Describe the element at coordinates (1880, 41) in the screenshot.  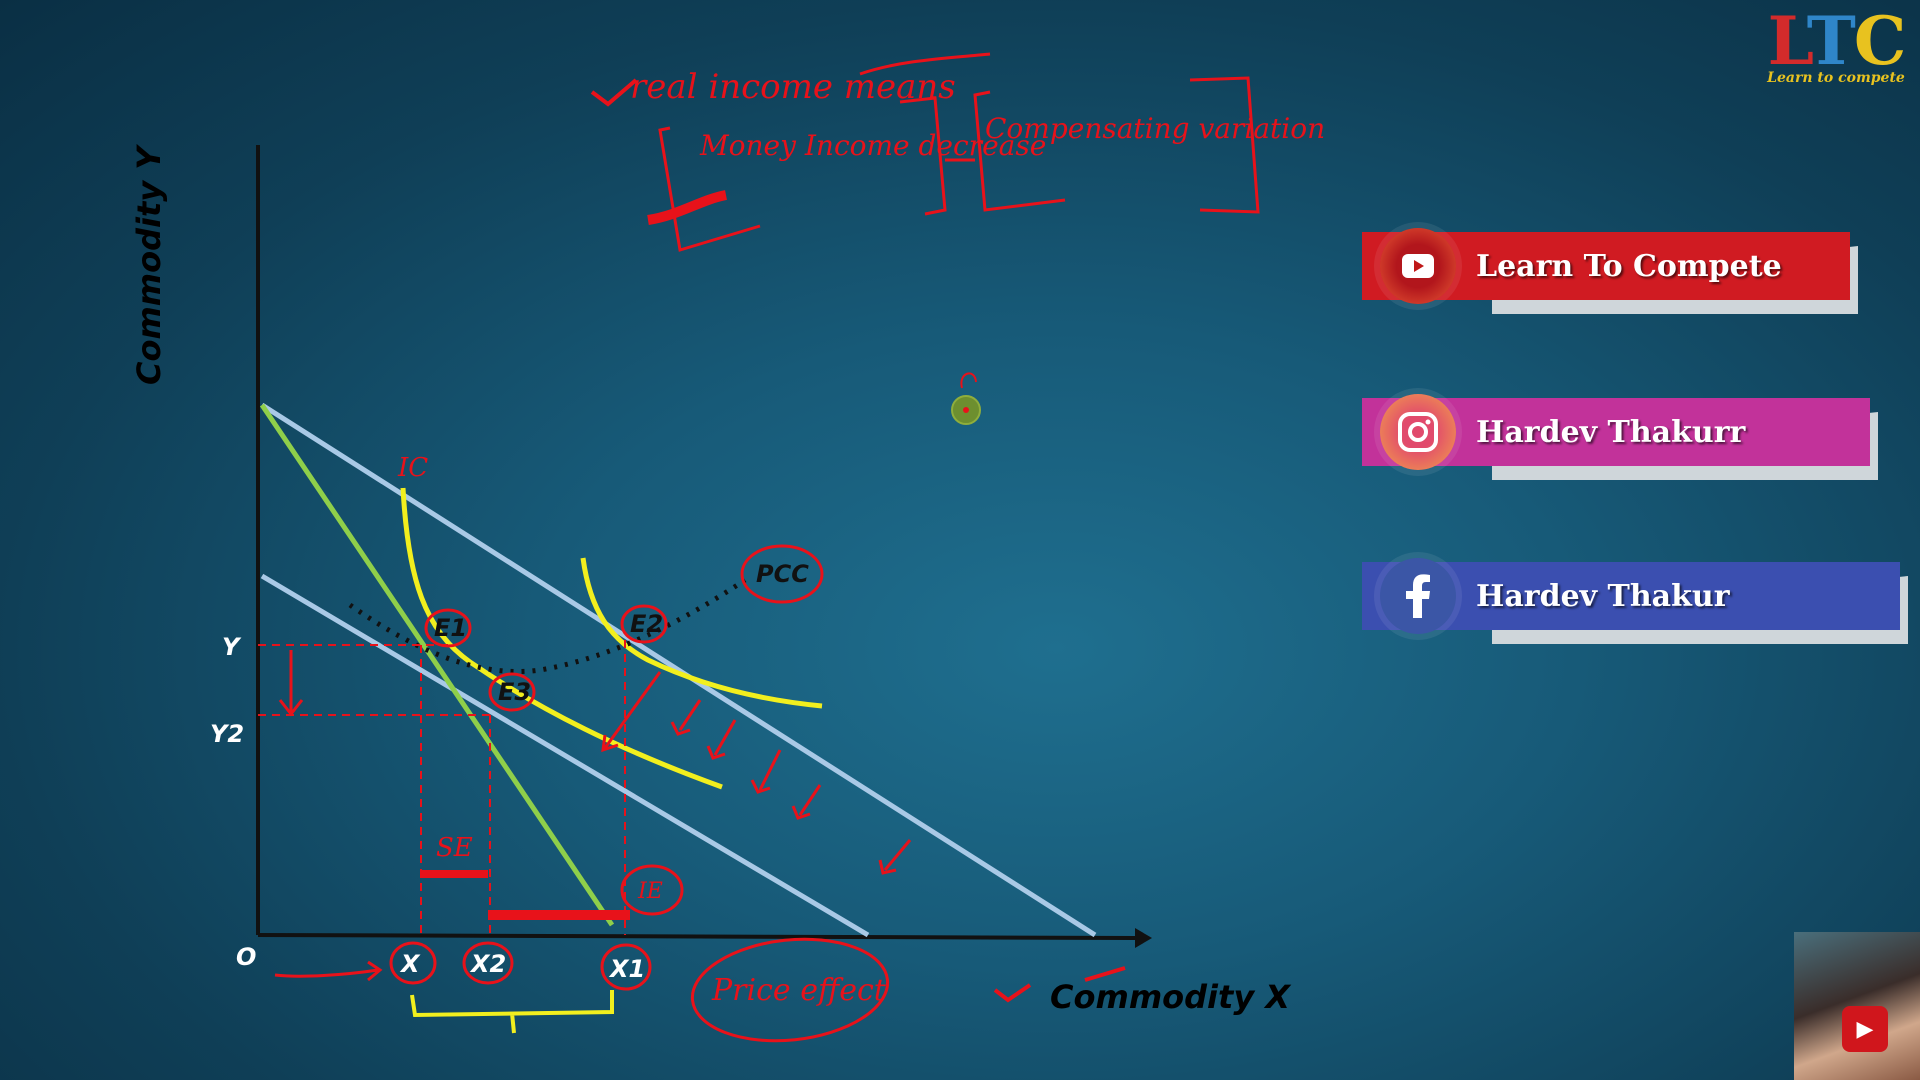
I see `logo-letter-c: C` at that location.